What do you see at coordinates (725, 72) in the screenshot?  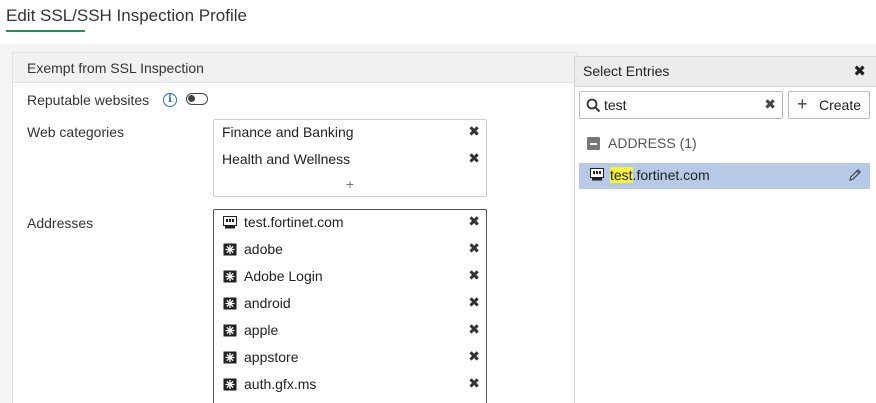 I see `select-entries-header: Select Entries ✖` at bounding box center [725, 72].